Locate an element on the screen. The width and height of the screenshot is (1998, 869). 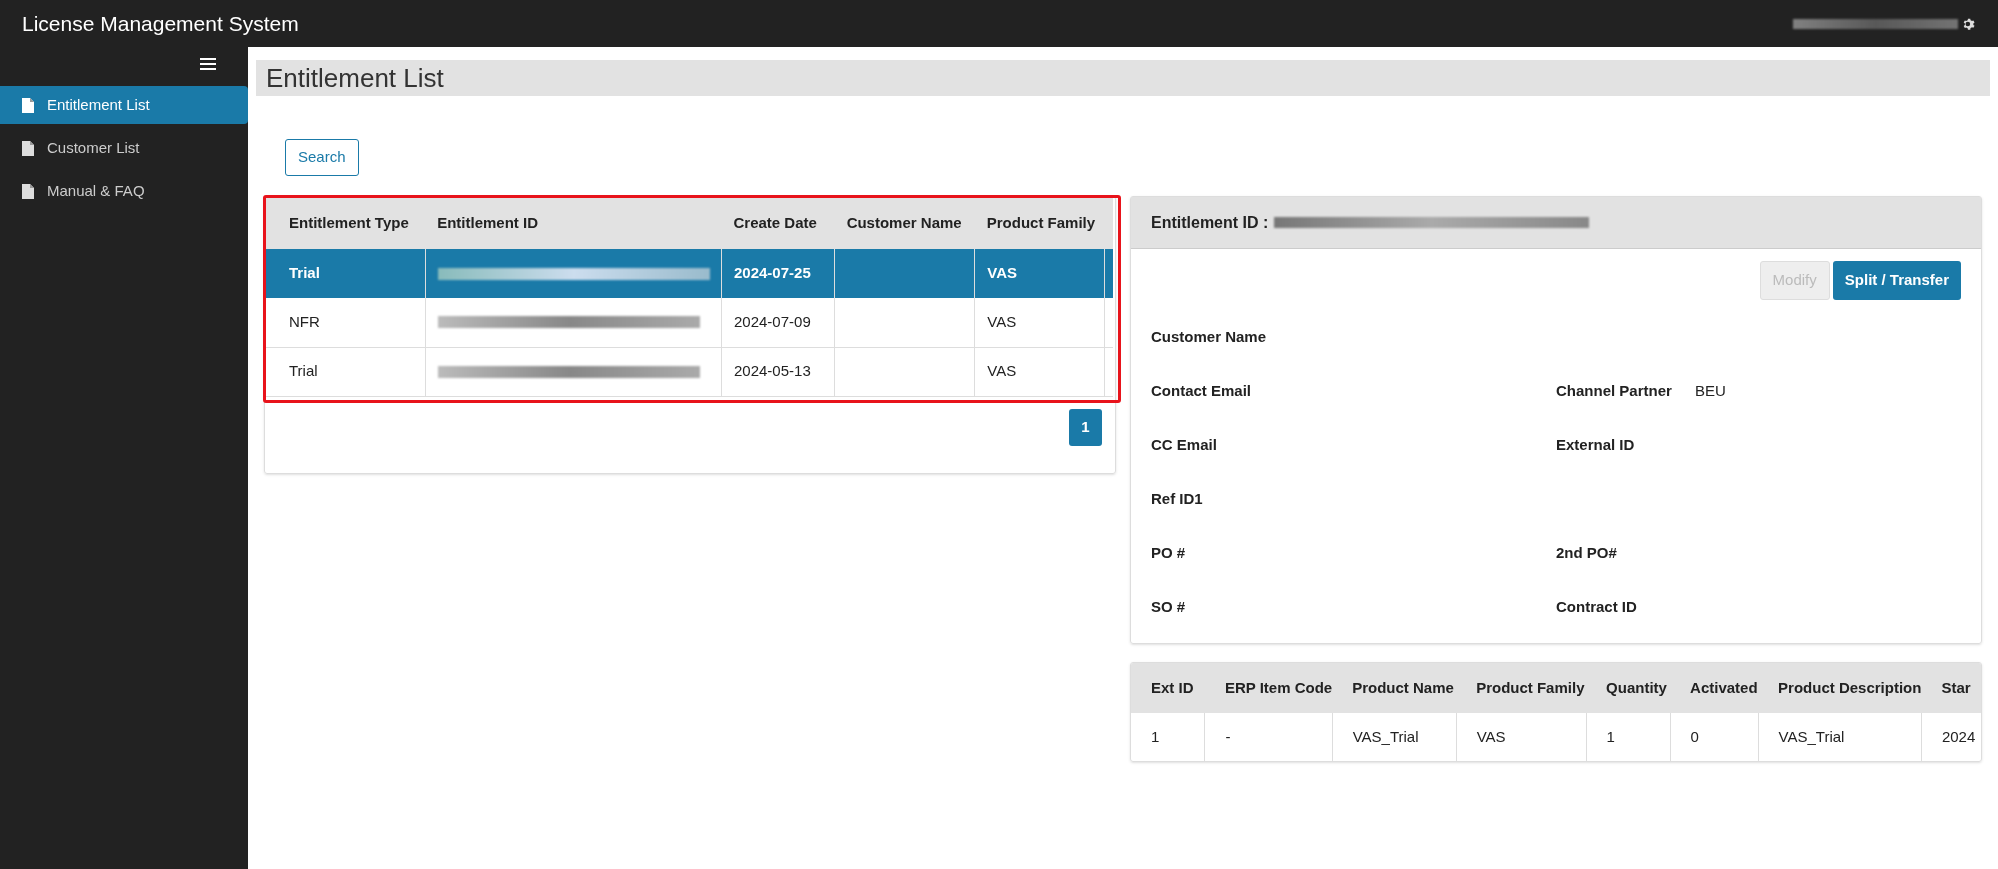
field-value: BEU is located at coordinates (1710, 390).